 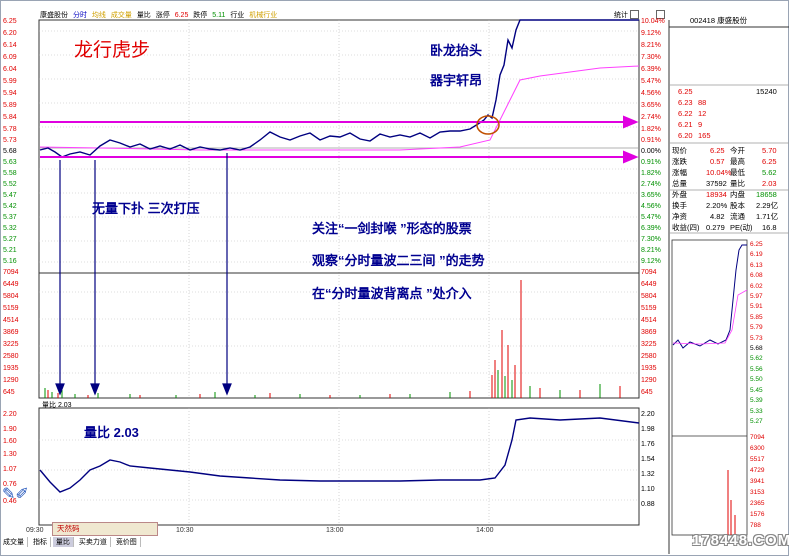 I want to click on quote-key: 收益(四), so click(x=686, y=227).